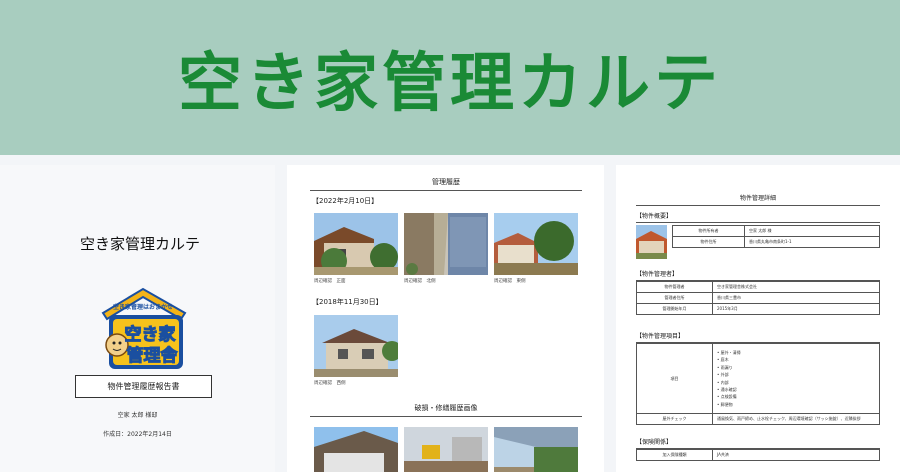 The width and height of the screenshot is (900, 472). Describe the element at coordinates (758, 443) in the screenshot. I see `insurance-label: 【保険関係】` at that location.